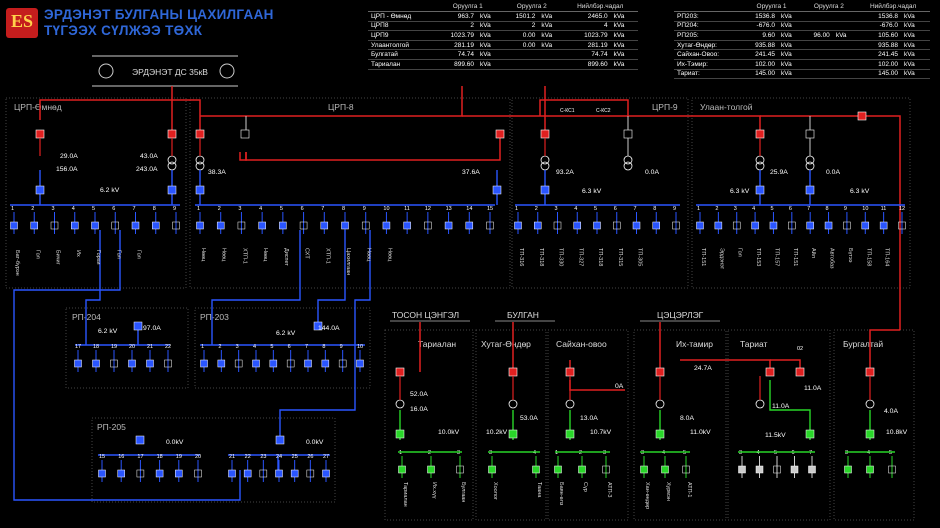 The width and height of the screenshot is (940, 528). What do you see at coordinates (469, 209) in the screenshot?
I see `feeder-number: 14` at bounding box center [469, 209].